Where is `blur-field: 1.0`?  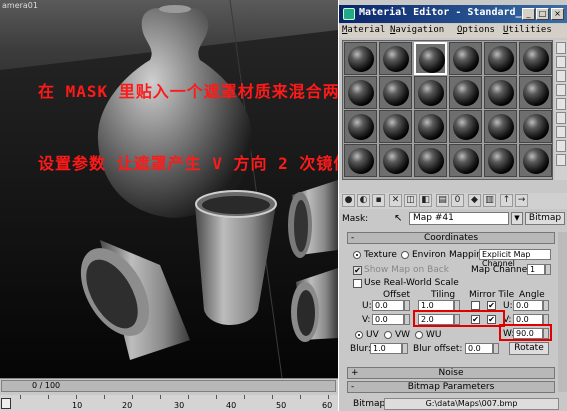
blur-field: 1.0 is located at coordinates (386, 348).